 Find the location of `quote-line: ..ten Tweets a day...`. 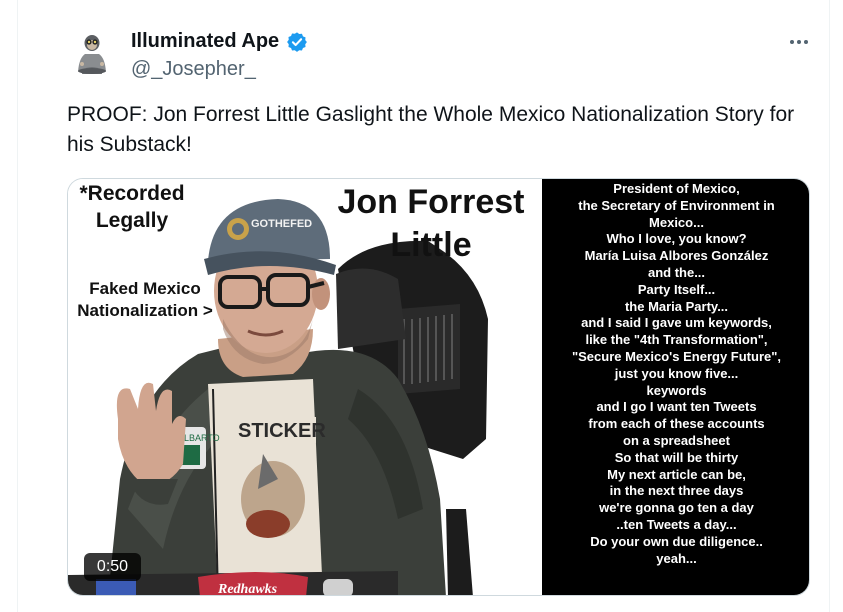

quote-line: ..ten Tweets a day... is located at coordinates (676, 524).